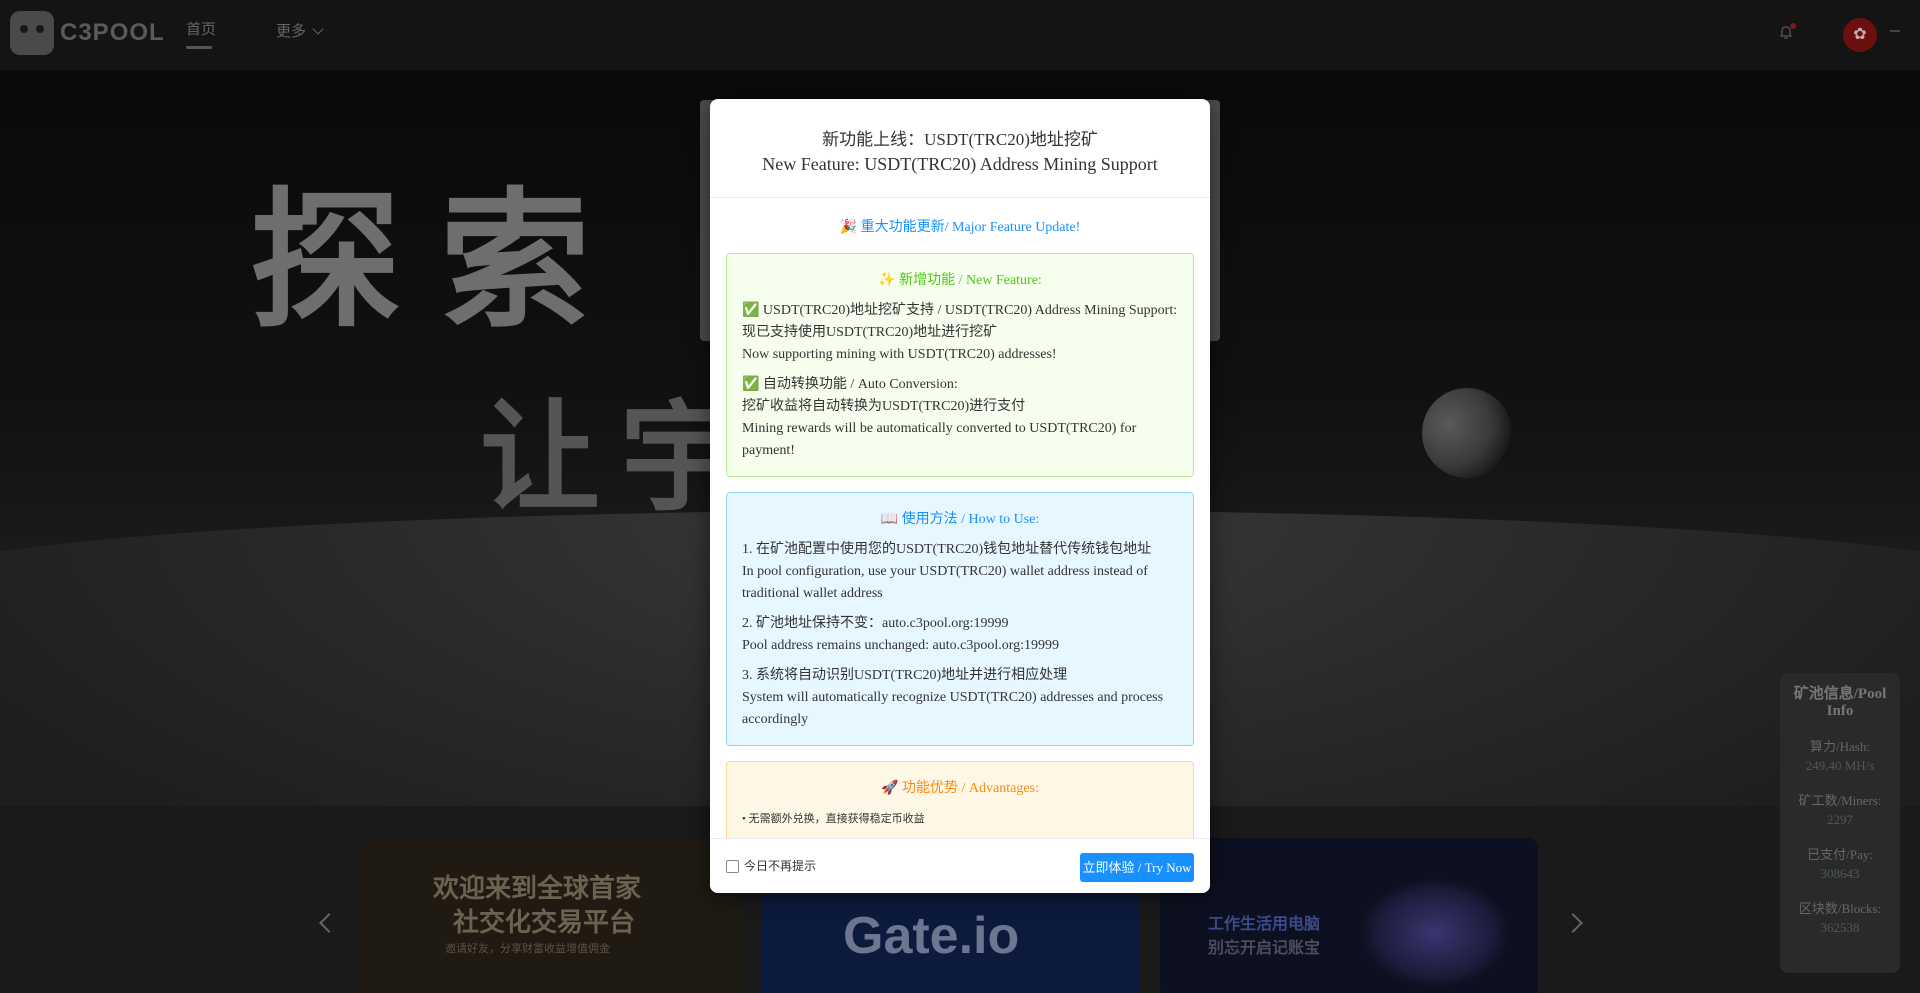 This screenshot has height=993, width=1920. What do you see at coordinates (1860, 35) in the screenshot?
I see `language-flag-icon: ✿` at bounding box center [1860, 35].